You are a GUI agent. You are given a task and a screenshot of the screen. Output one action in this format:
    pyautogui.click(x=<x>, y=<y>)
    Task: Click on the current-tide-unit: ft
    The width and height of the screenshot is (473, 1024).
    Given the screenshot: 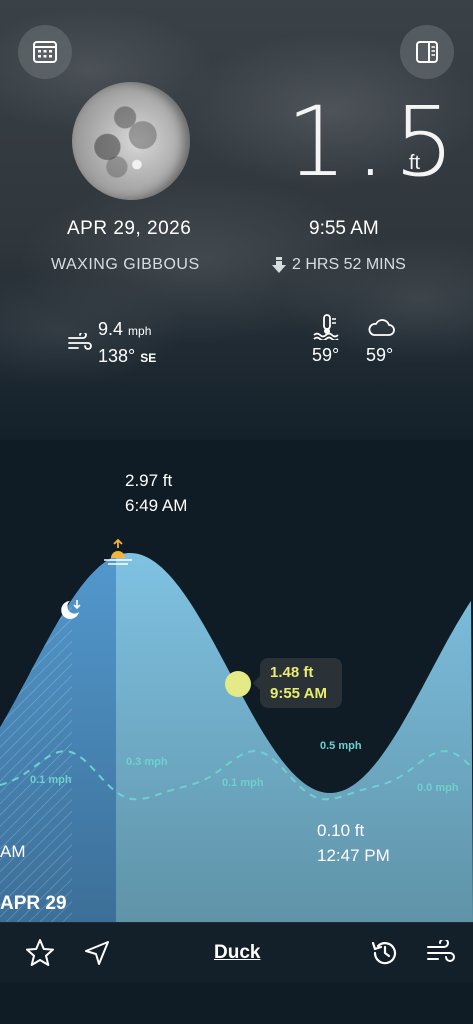 What is the action you would take?
    pyautogui.click(x=415, y=163)
    